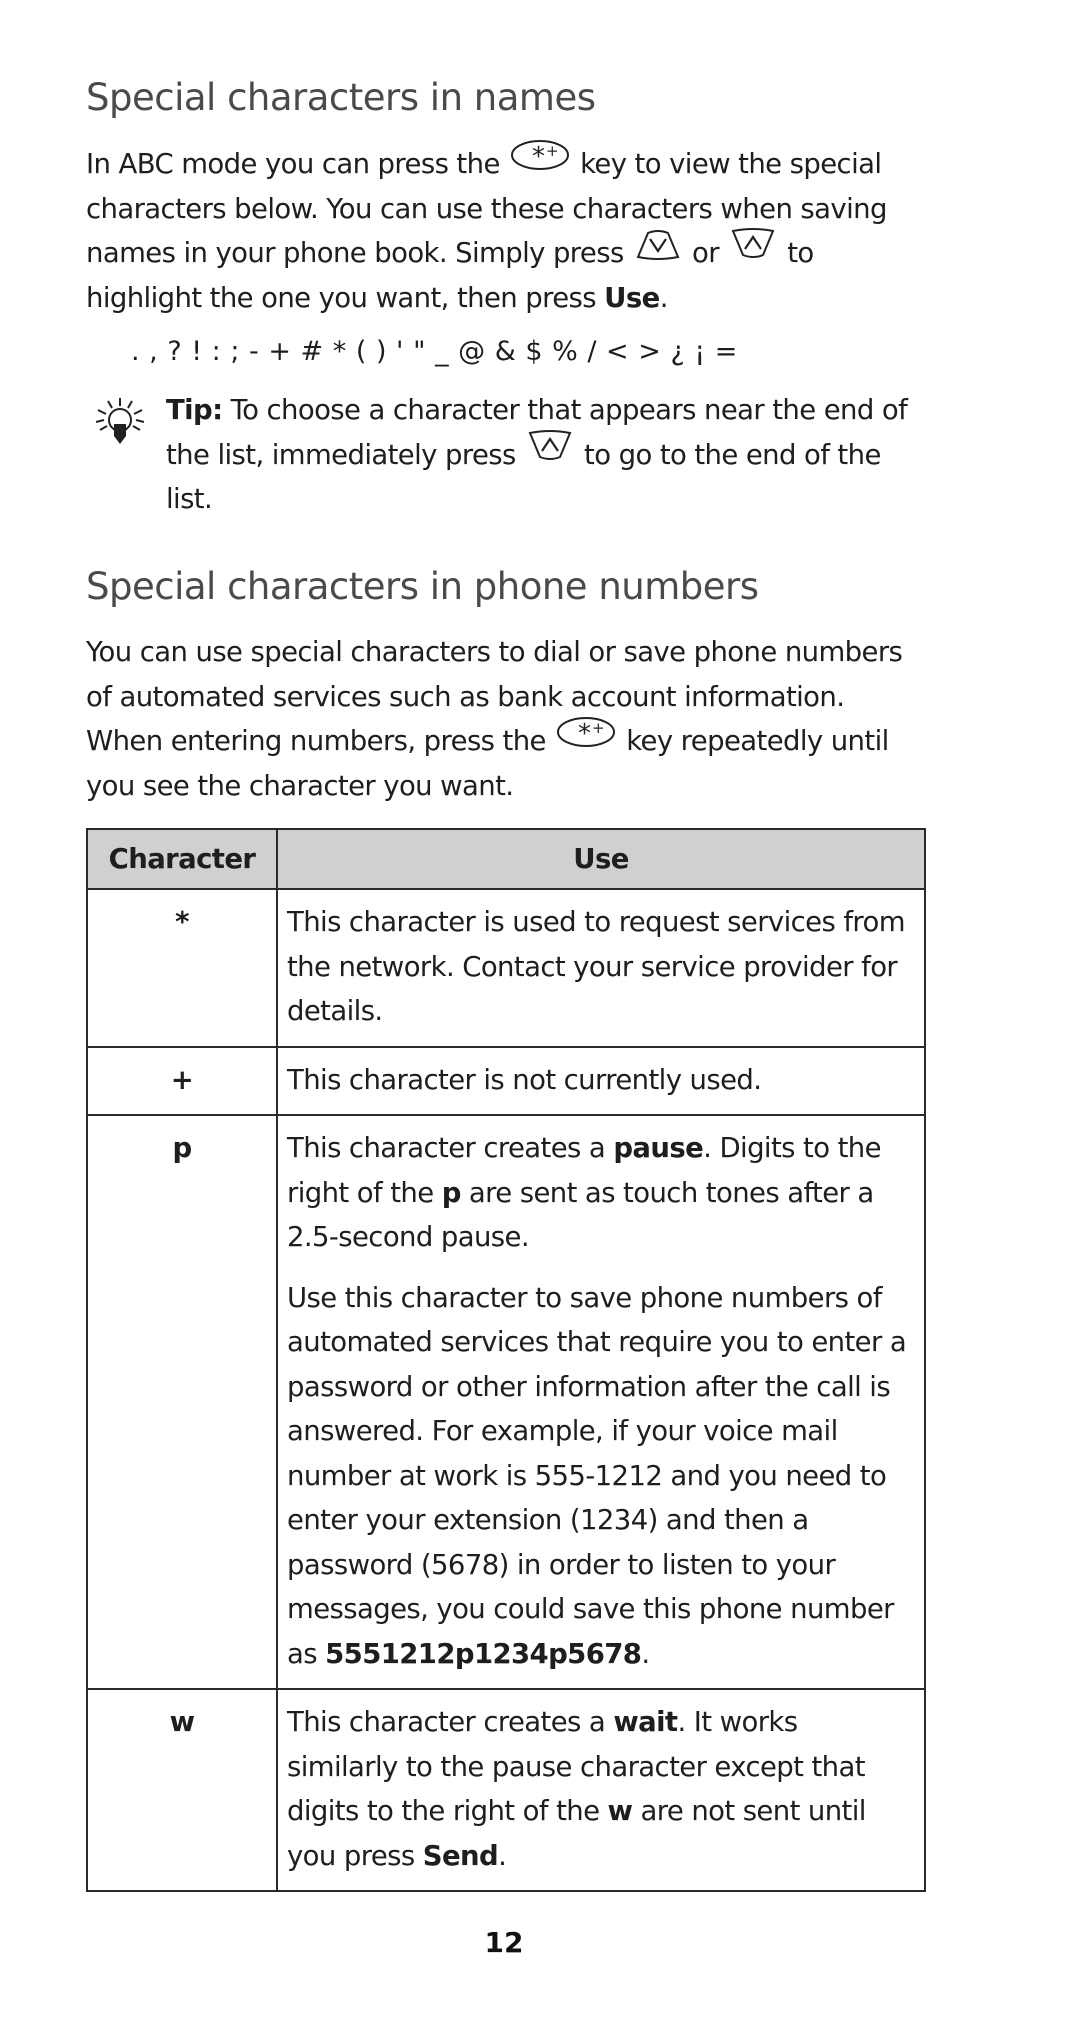 This screenshot has height=2039, width=1080. I want to click on use-text: This character is not currently used., so click(524, 1079).